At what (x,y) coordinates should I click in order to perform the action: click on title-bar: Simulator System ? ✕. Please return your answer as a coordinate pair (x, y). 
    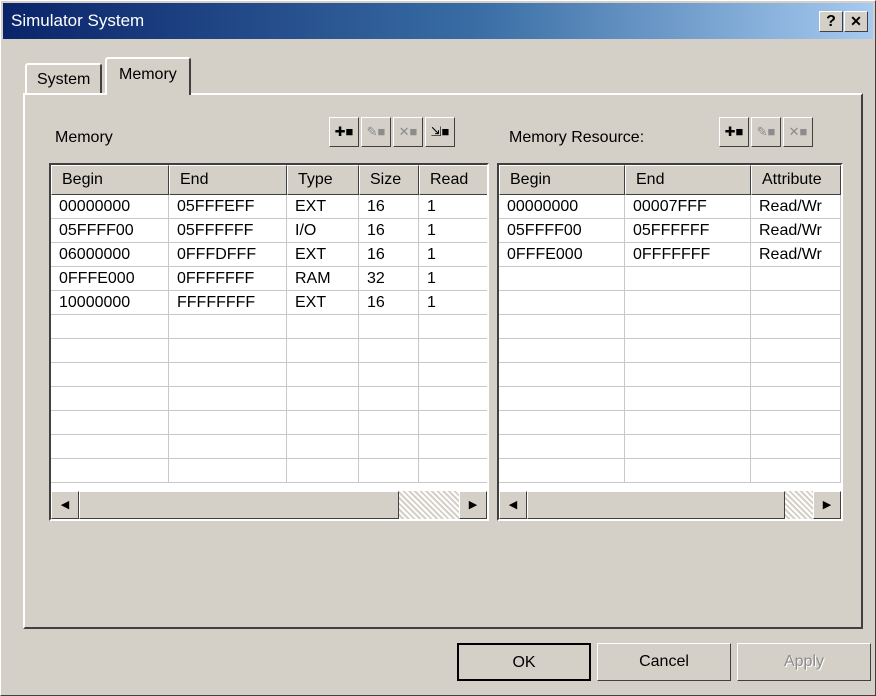
    Looking at the image, I should click on (438, 21).